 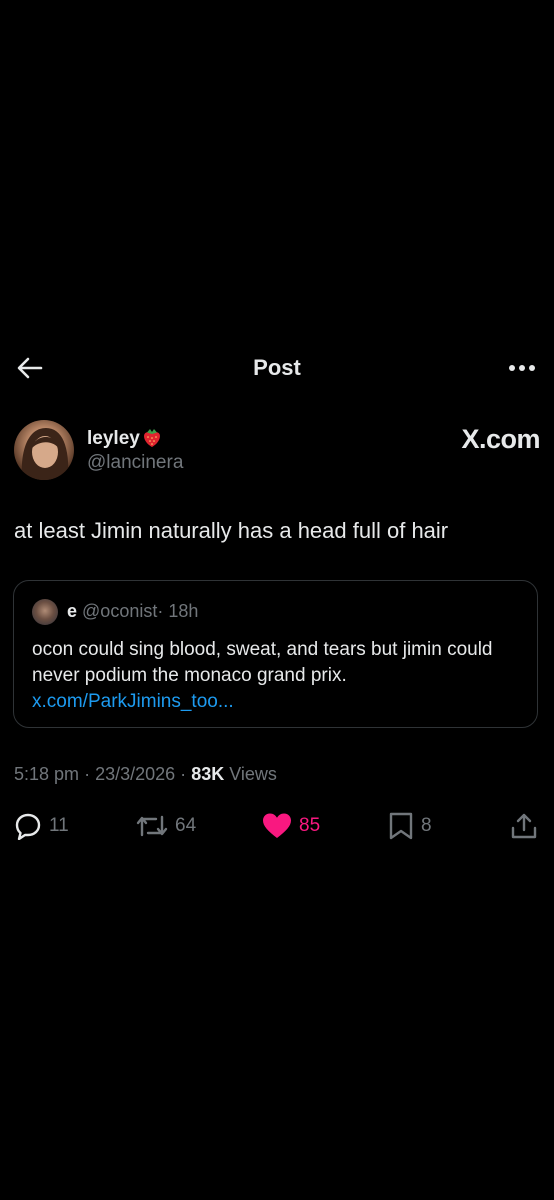 I want to click on more-options-button, so click(x=522, y=368).